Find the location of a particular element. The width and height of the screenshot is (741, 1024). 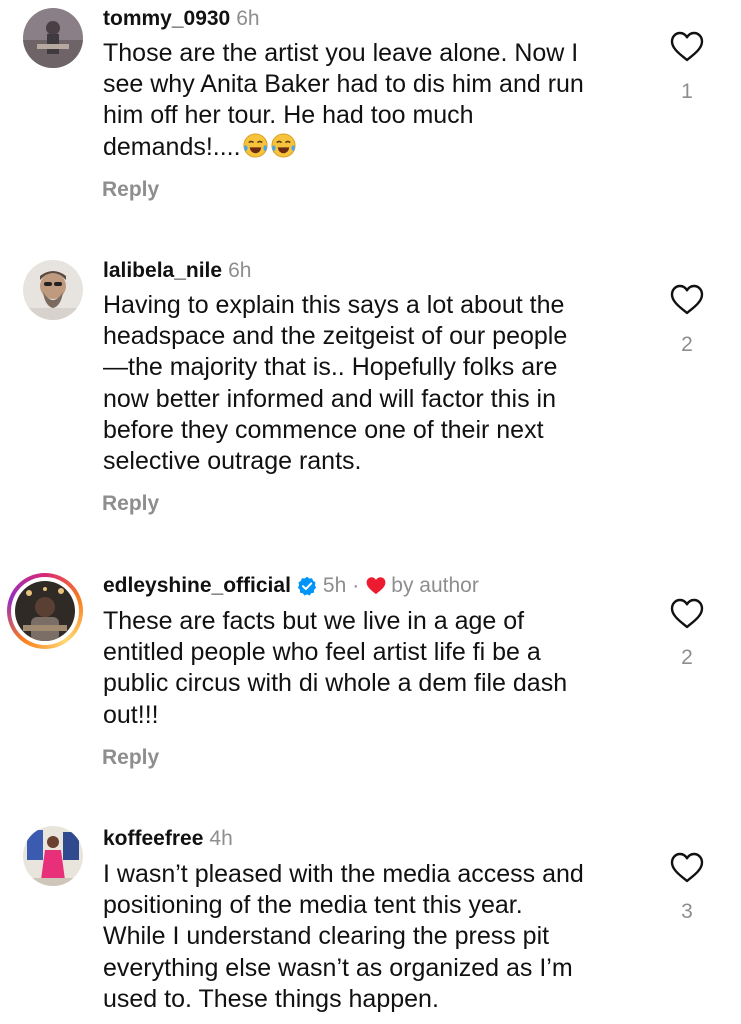

story-ring is located at coordinates (45, 611).